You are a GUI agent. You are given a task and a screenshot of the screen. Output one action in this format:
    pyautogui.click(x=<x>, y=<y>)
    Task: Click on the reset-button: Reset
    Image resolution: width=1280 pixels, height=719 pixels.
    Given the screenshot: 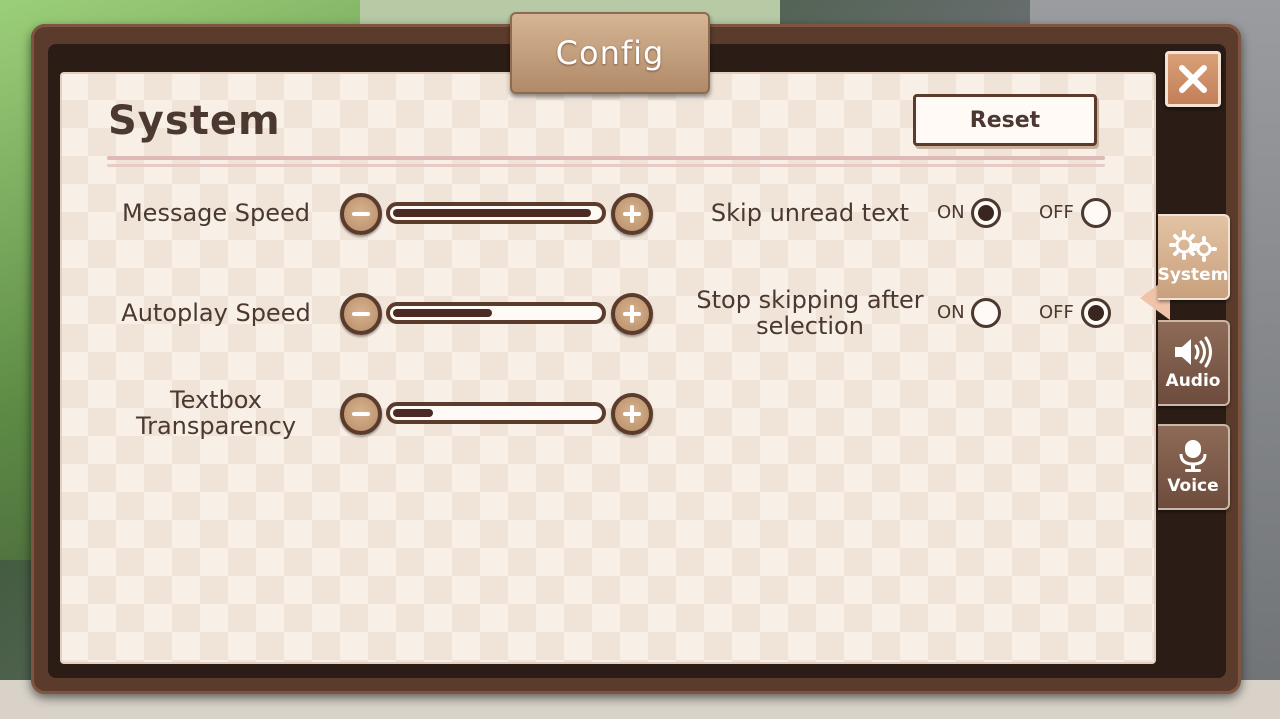 What is the action you would take?
    pyautogui.click(x=1005, y=120)
    